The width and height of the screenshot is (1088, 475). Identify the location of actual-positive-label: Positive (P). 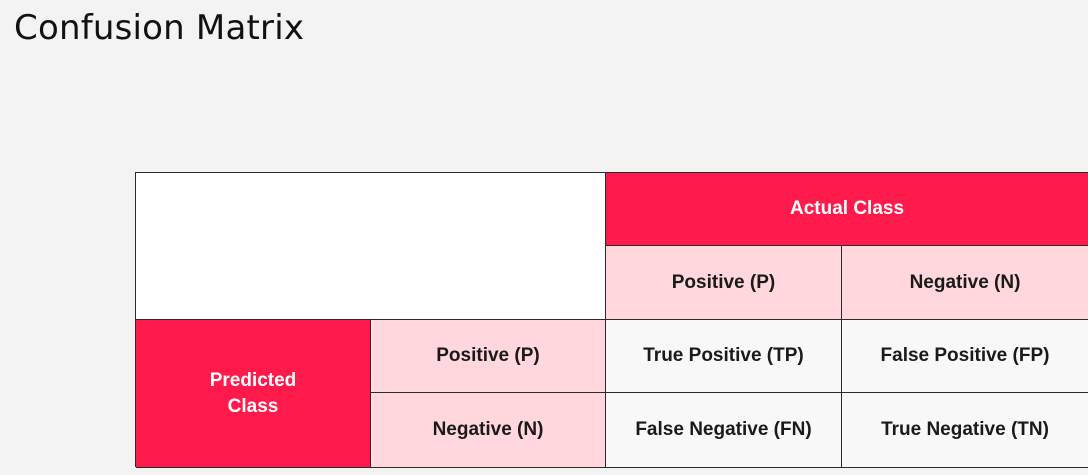
(723, 282).